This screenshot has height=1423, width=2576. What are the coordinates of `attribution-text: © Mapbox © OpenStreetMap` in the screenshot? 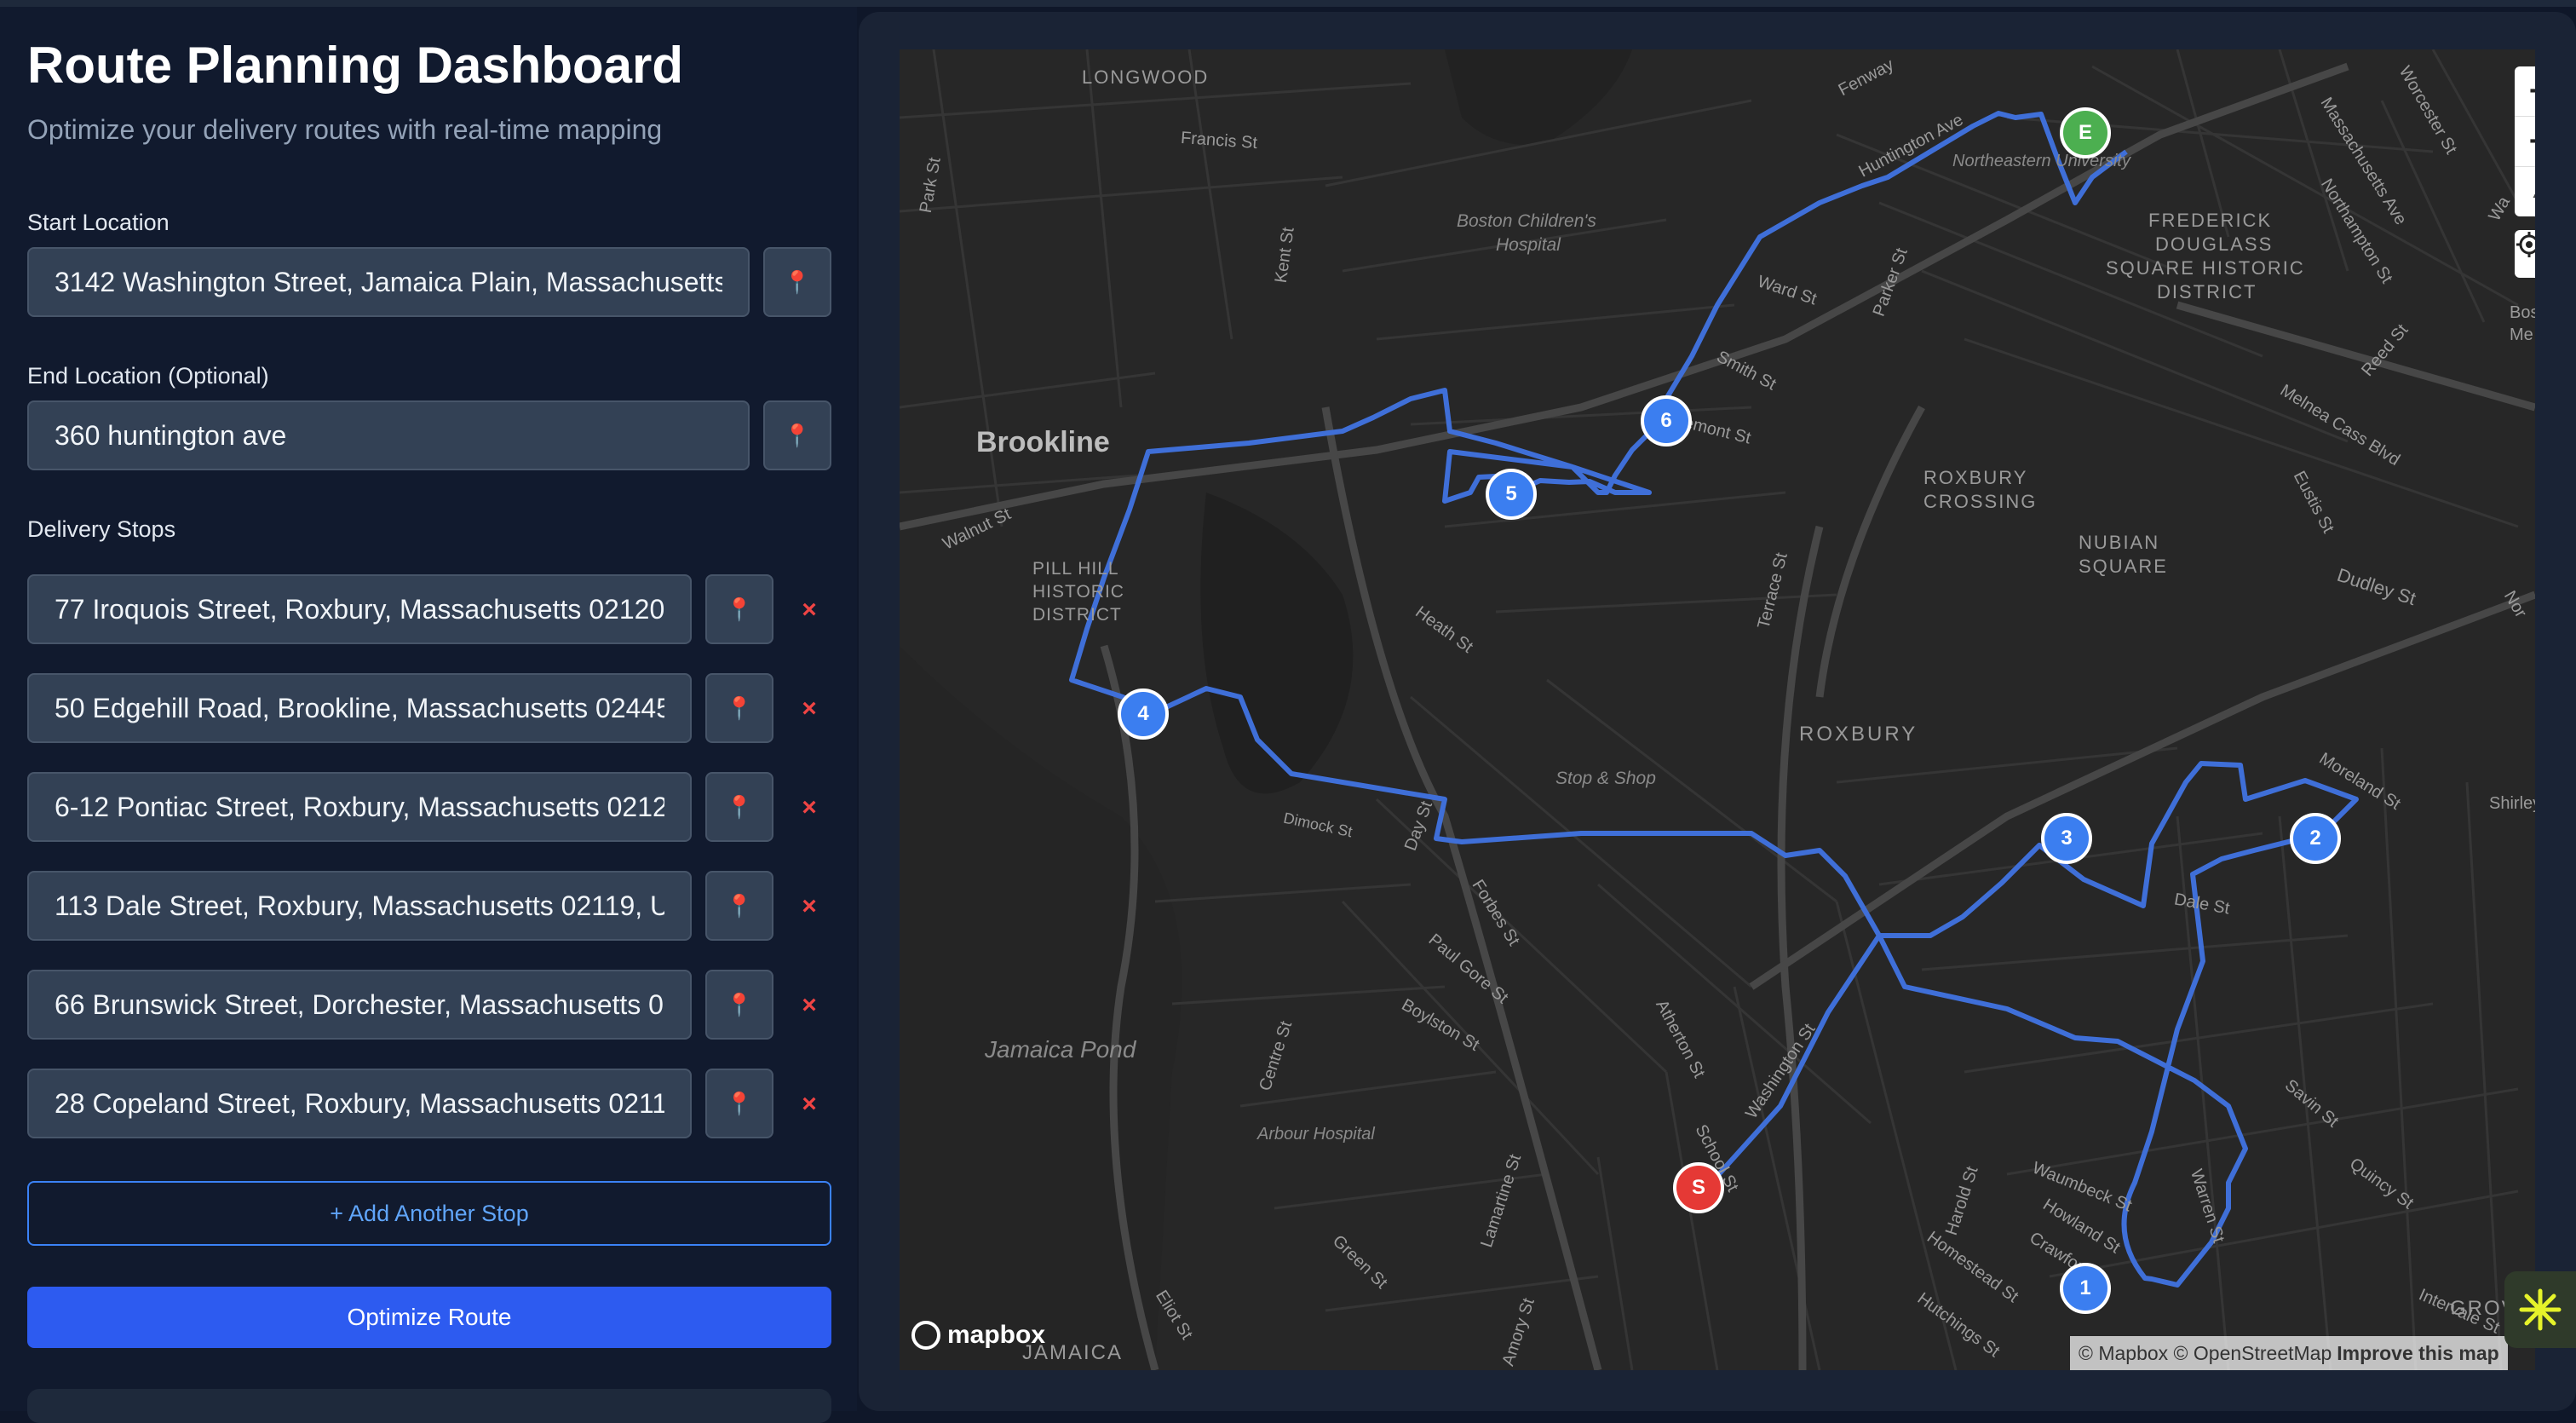 It's located at (2205, 1353).